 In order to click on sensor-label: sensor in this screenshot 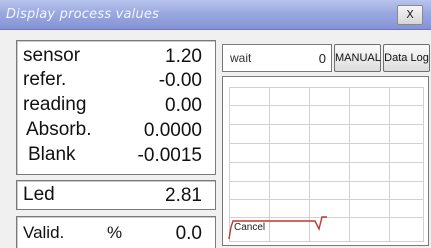, I will do `click(52, 55)`.